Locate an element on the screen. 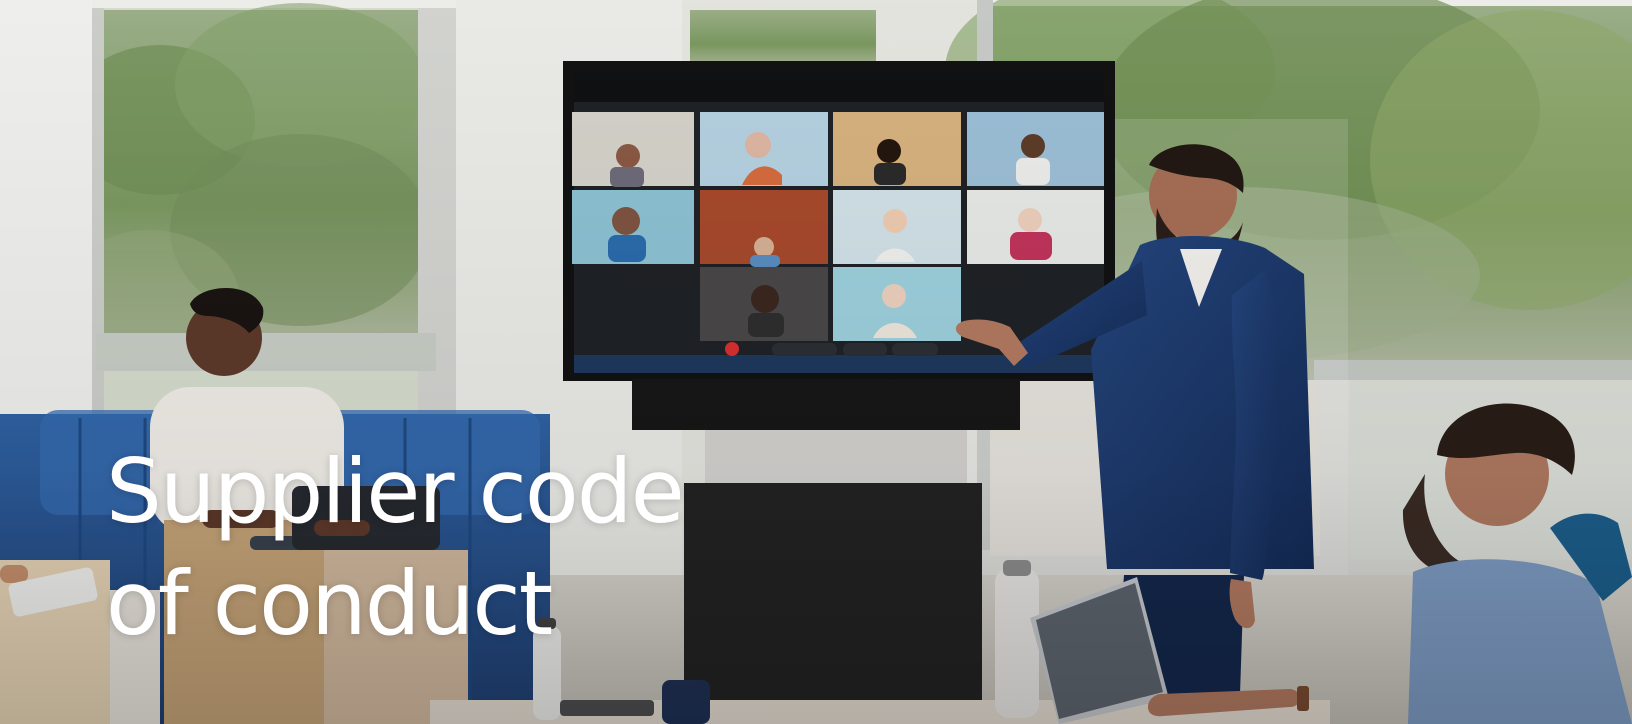 This screenshot has height=724, width=1632. page-title: Supplier code of conduct is located at coordinates (426, 548).